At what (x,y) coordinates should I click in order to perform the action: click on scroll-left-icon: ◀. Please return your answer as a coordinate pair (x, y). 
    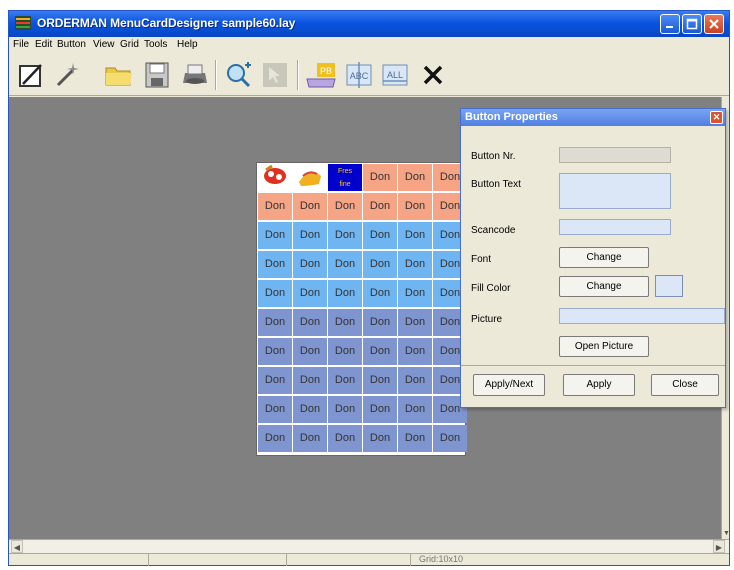
    Looking at the image, I should click on (17, 546).